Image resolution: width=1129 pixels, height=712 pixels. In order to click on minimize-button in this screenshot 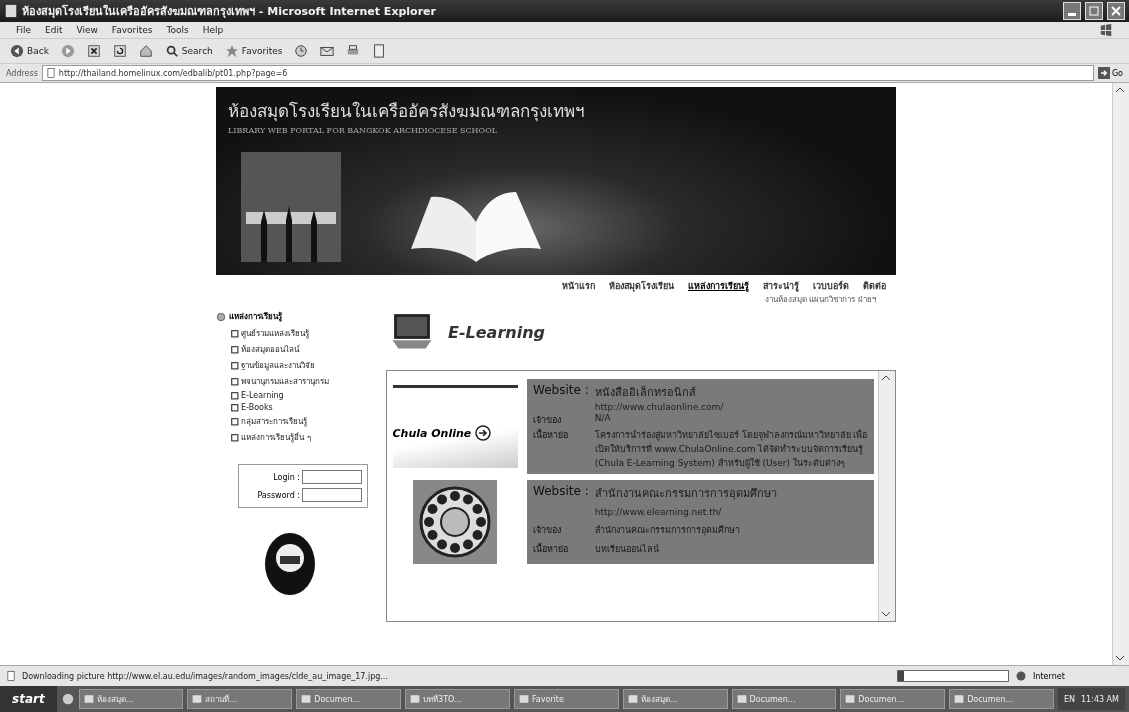, I will do `click(1072, 11)`.